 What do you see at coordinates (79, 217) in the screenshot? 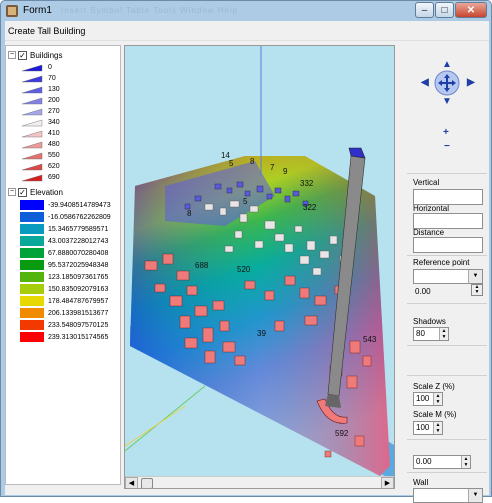
I see `elevation-legend-label: -16.0586762262809` at bounding box center [79, 217].